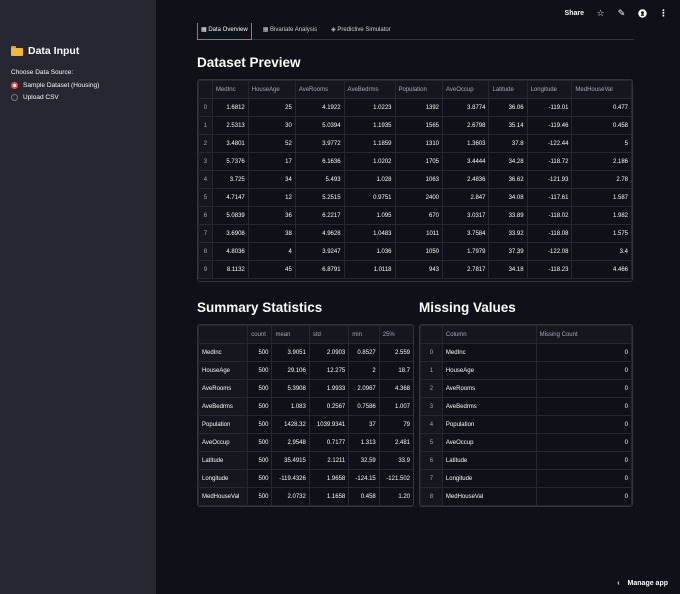 This screenshot has width=680, height=594. I want to click on table-row: AveRooms 500 5.3908 1.9933 2.0967 4.368, so click(305, 388).